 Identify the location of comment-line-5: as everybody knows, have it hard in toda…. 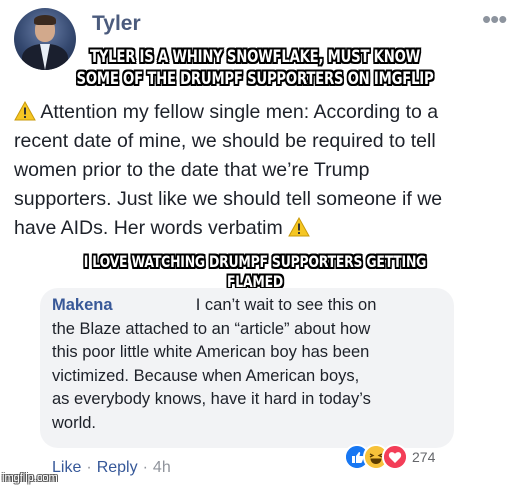
(211, 399).